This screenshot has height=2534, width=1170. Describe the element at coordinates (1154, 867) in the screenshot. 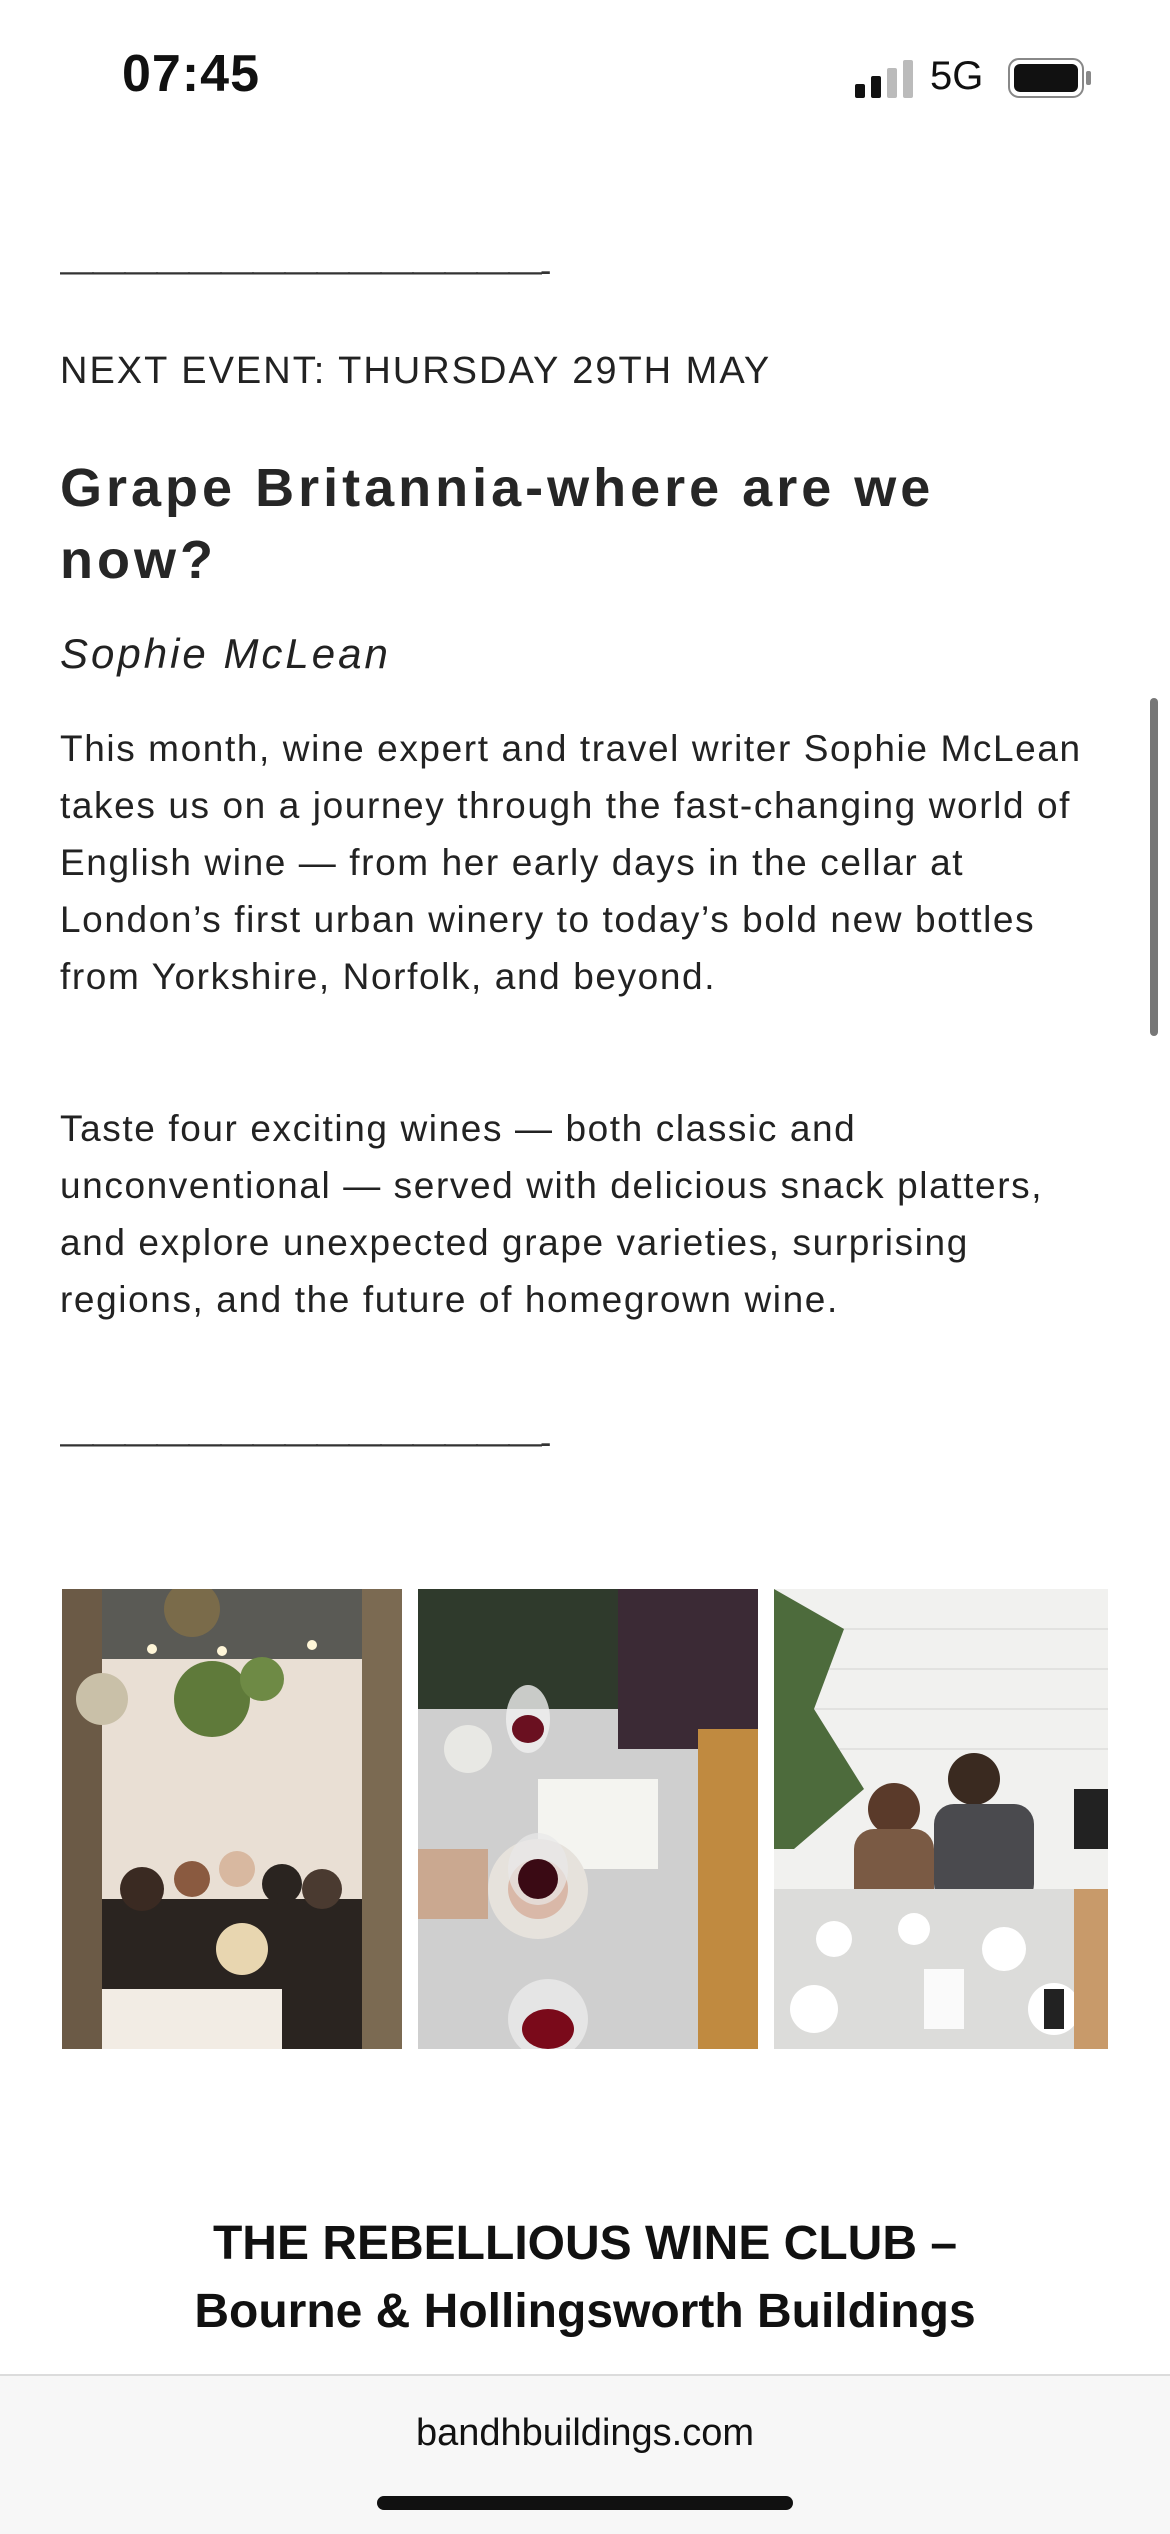

I see `page-scrollbar` at that location.